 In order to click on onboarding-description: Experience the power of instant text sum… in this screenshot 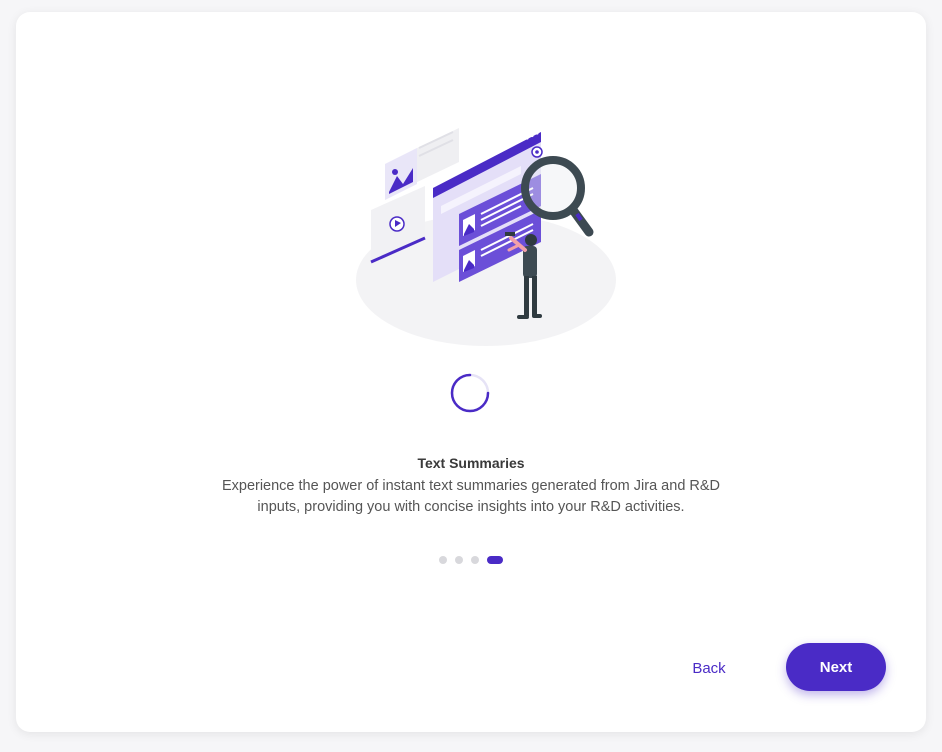, I will do `click(471, 496)`.